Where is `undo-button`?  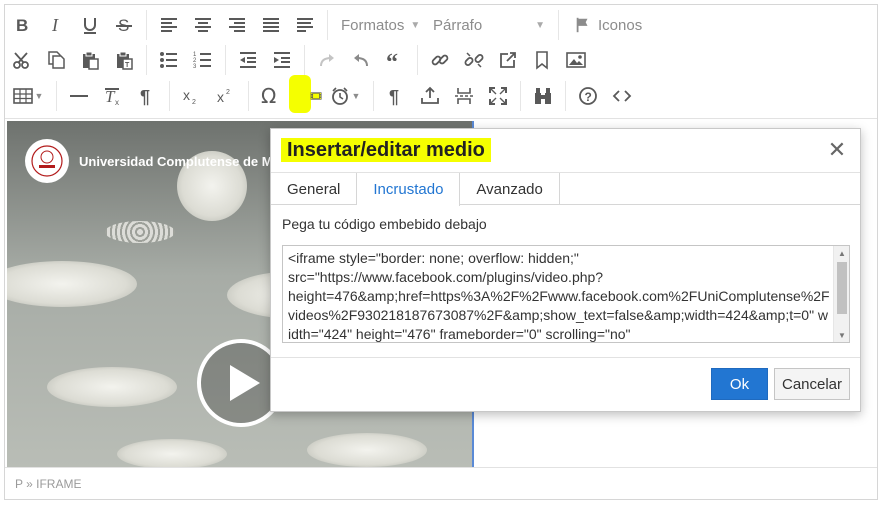
undo-button is located at coordinates (361, 60).